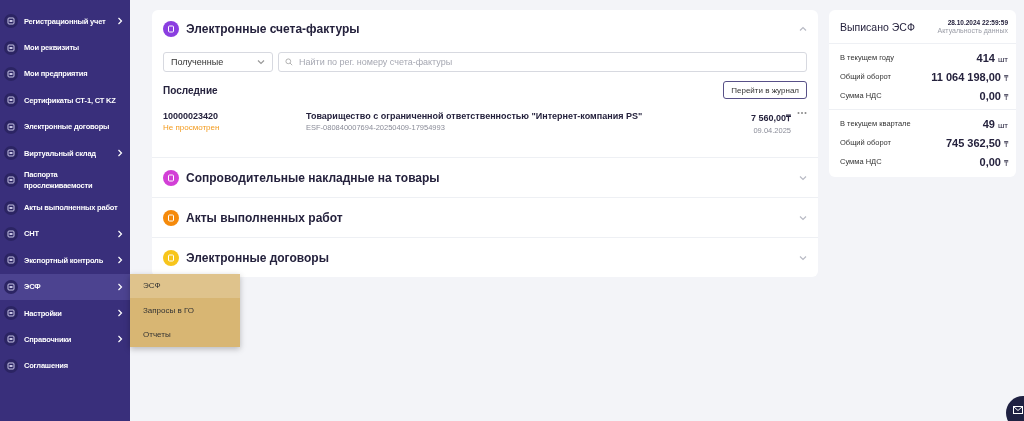  Describe the element at coordinates (969, 76) in the screenshot. I see `stat-value: 11 064 198,00 ₸` at that location.